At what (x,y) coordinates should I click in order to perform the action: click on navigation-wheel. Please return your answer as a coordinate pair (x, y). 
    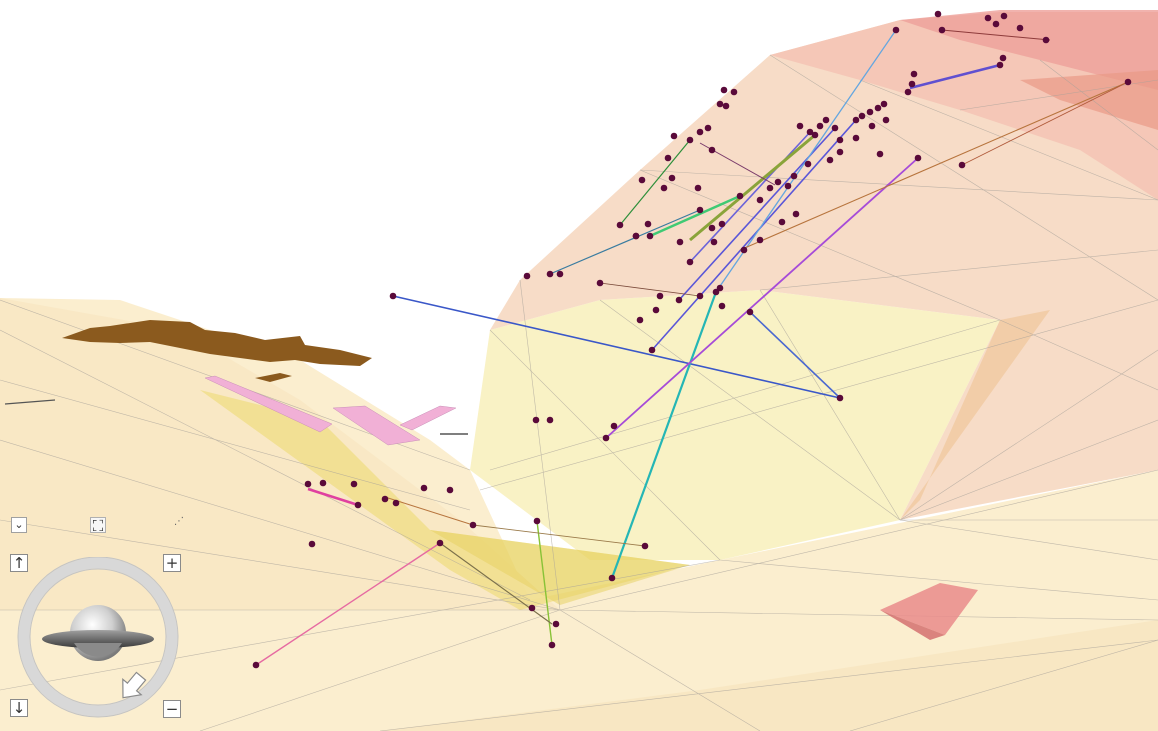
    Looking at the image, I should click on (98, 639).